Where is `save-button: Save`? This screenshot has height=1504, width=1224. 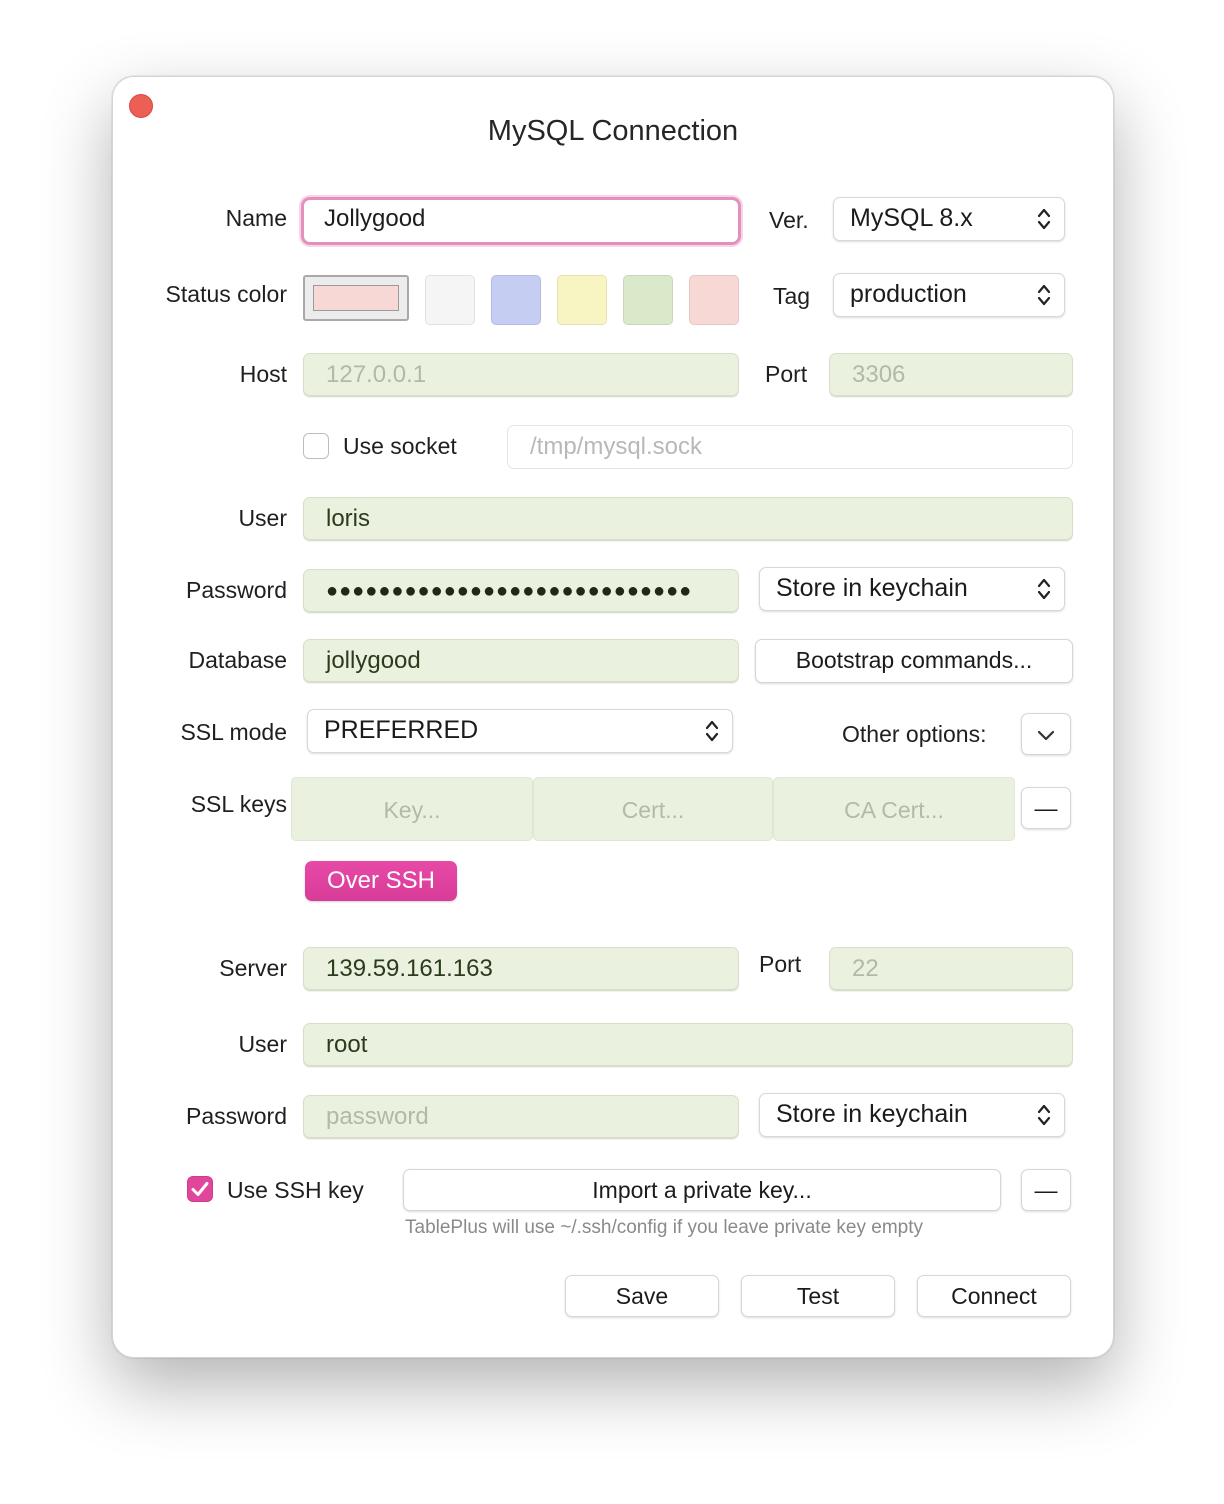
save-button: Save is located at coordinates (642, 1296).